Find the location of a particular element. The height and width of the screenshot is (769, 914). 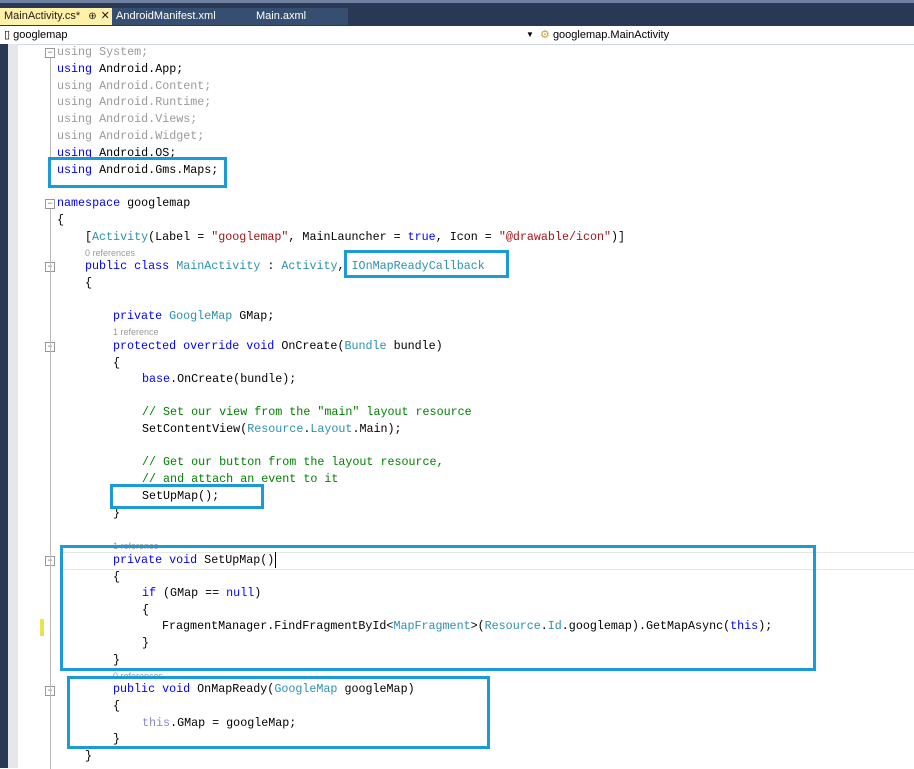

code-line: using Android.Content; is located at coordinates (134, 86).